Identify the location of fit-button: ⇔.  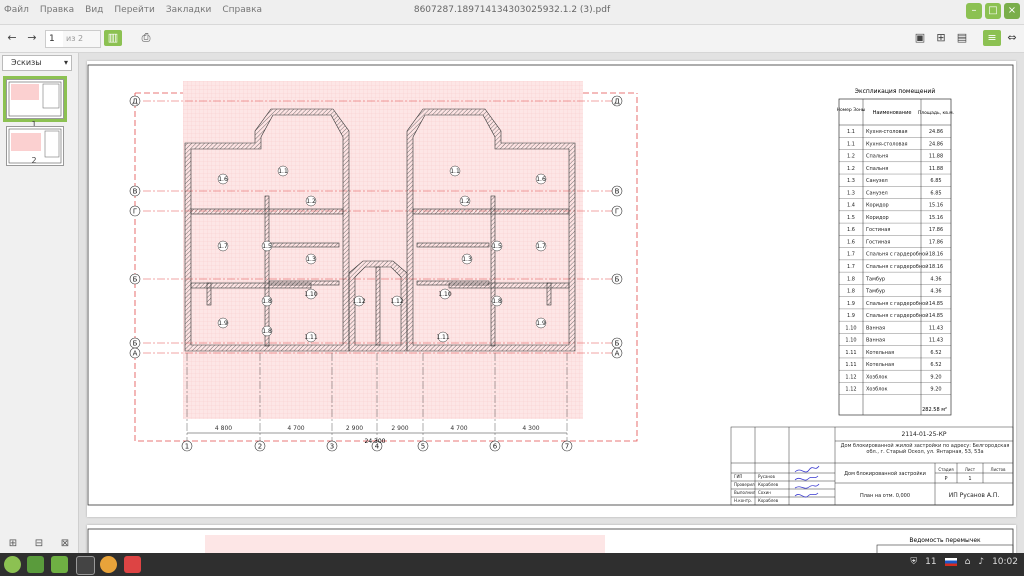
(1012, 38).